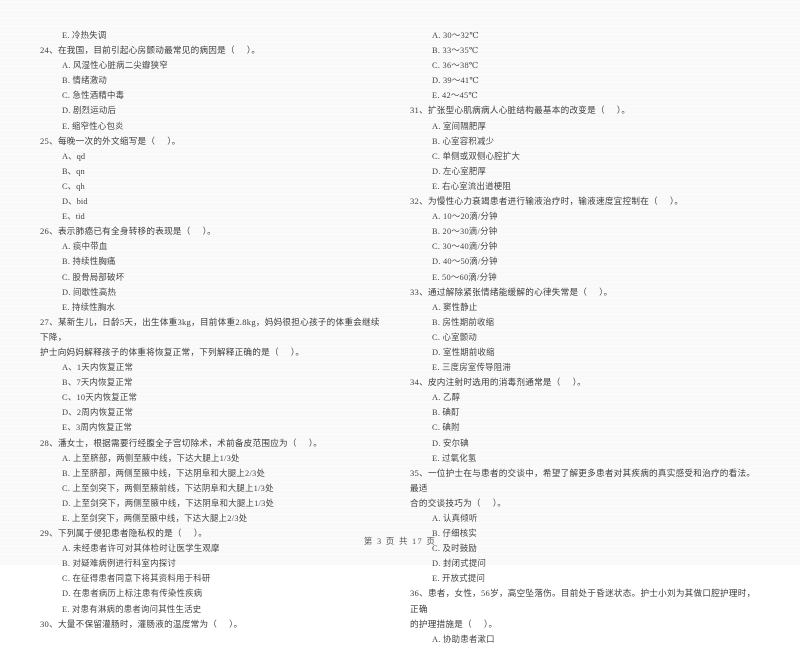 The height and width of the screenshot is (647, 800). I want to click on page-footer: 第 3 页 共 17 页, so click(400, 541).